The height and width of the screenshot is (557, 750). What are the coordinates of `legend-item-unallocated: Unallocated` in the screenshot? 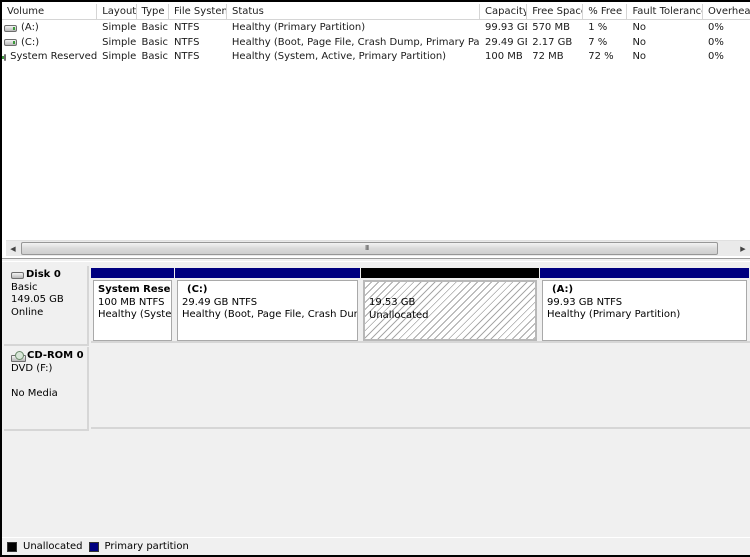 It's located at (45, 546).